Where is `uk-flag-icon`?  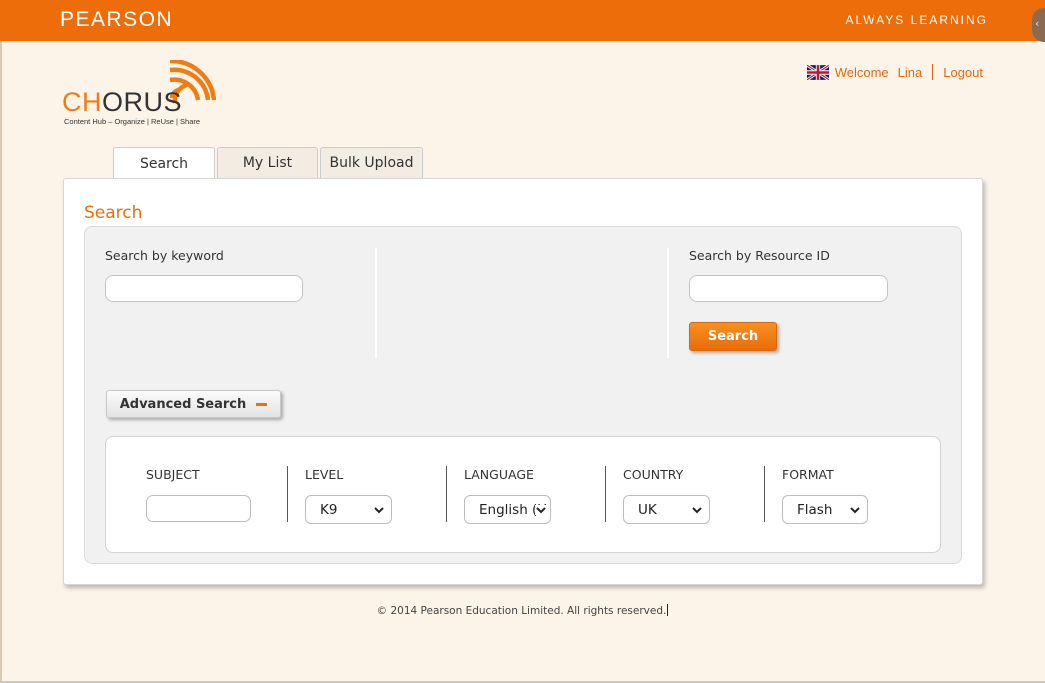
uk-flag-icon is located at coordinates (817, 72).